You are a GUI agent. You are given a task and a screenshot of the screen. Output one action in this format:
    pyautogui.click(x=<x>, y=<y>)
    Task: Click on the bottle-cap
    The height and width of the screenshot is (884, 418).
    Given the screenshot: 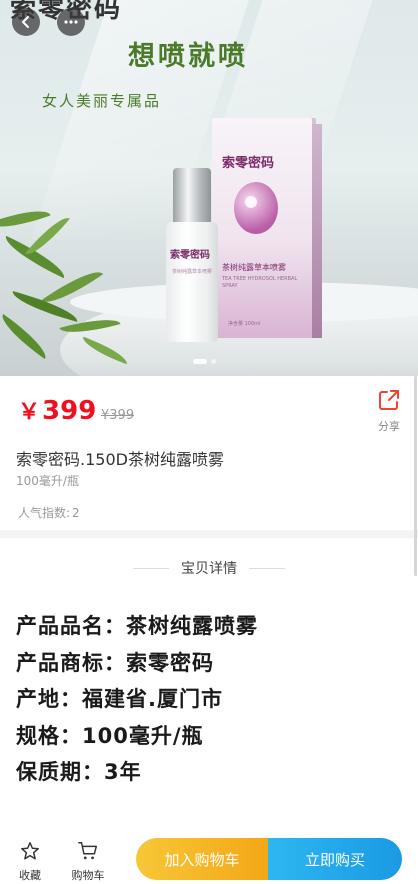 What is the action you would take?
    pyautogui.click(x=192, y=196)
    